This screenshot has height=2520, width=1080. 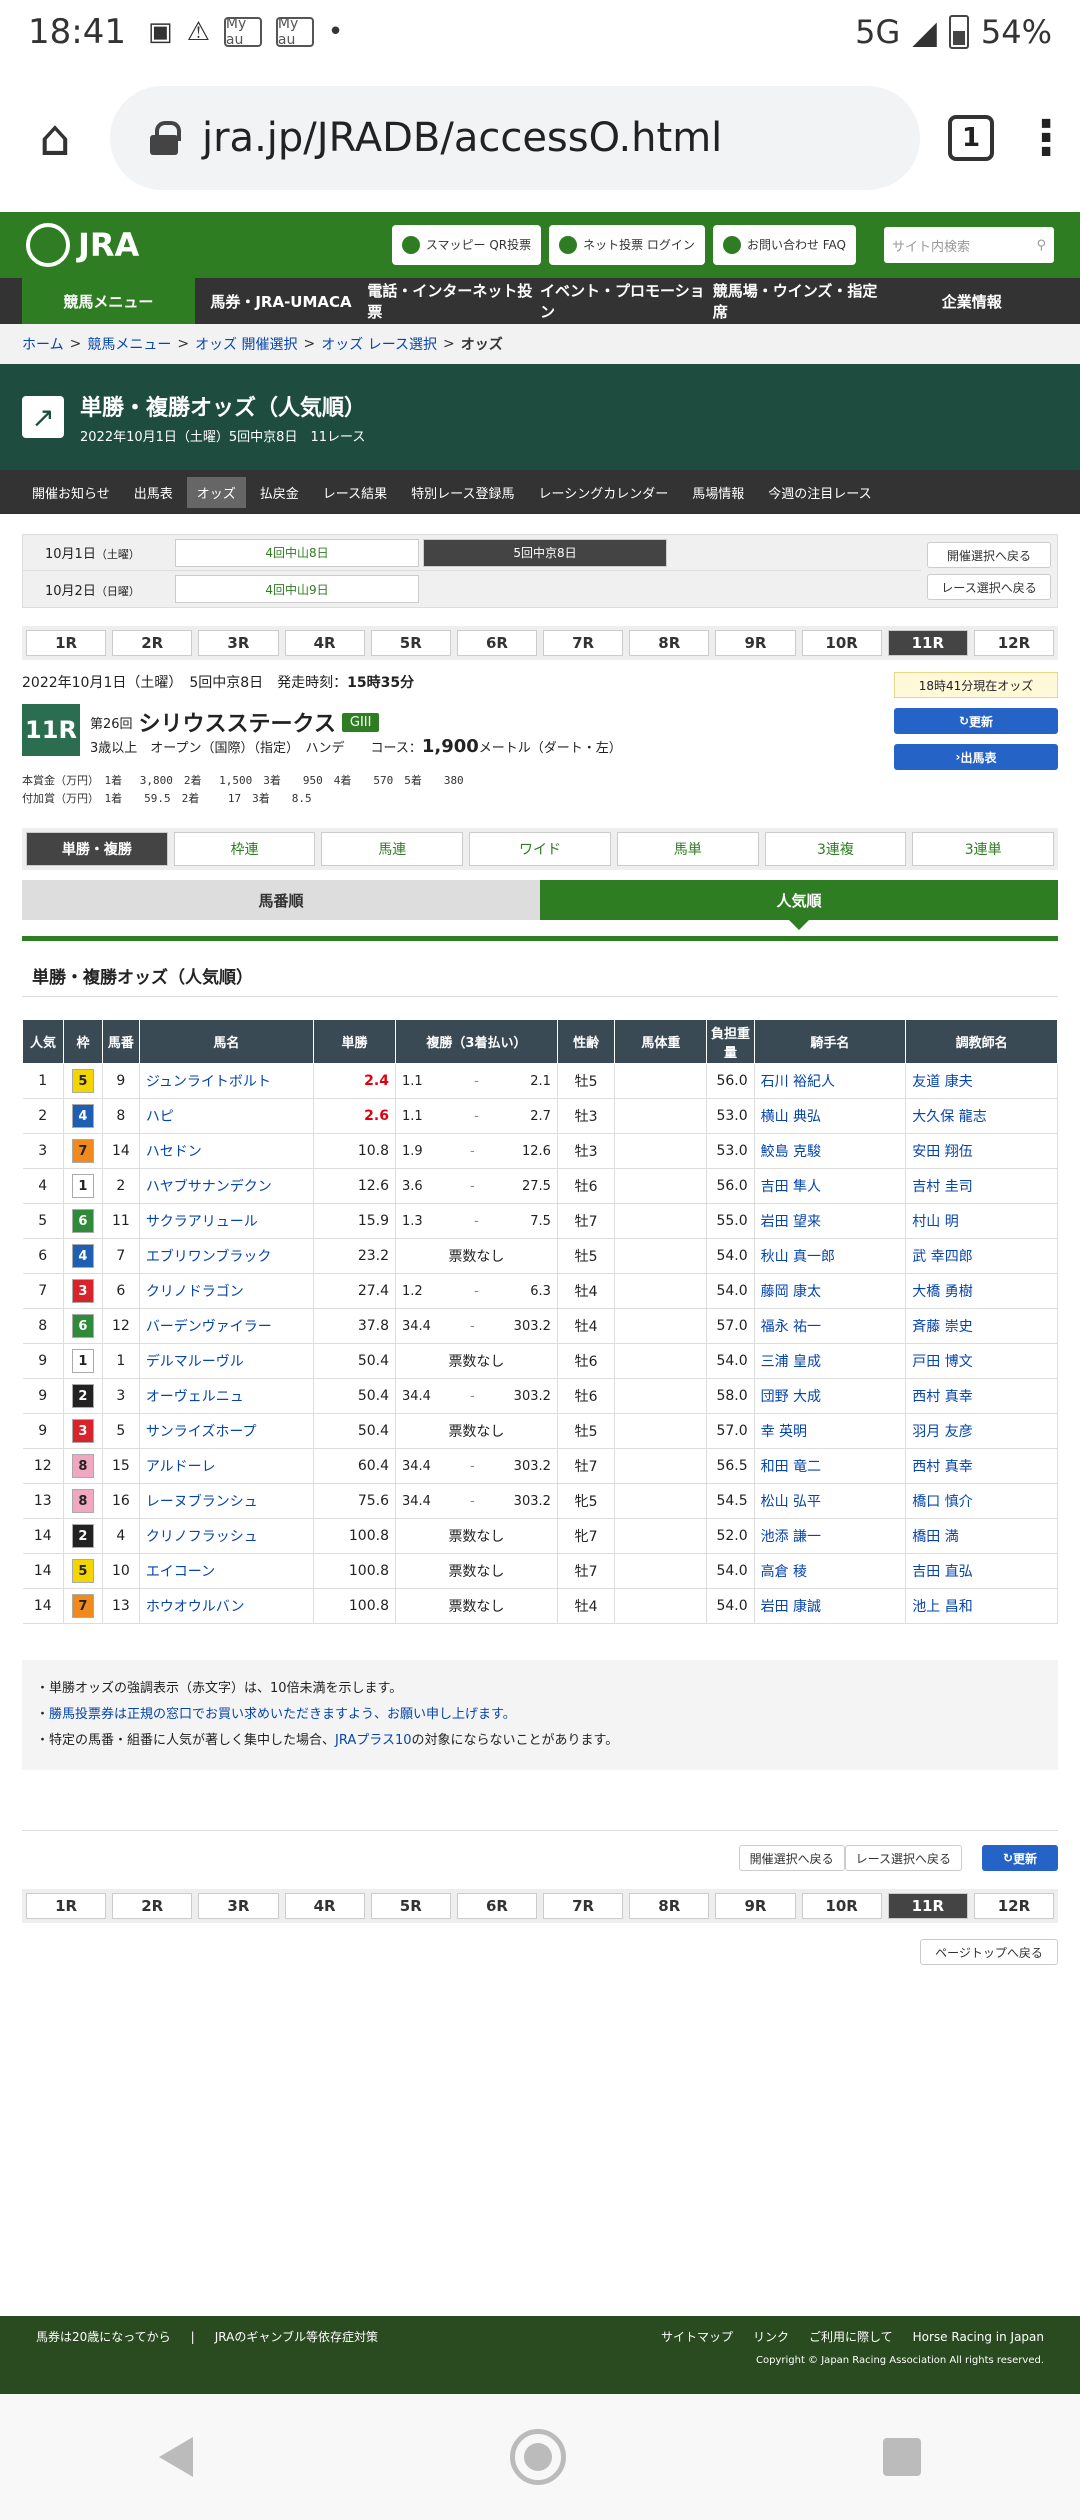 I want to click on subnav-track: 馬場情報, so click(x=718, y=492).